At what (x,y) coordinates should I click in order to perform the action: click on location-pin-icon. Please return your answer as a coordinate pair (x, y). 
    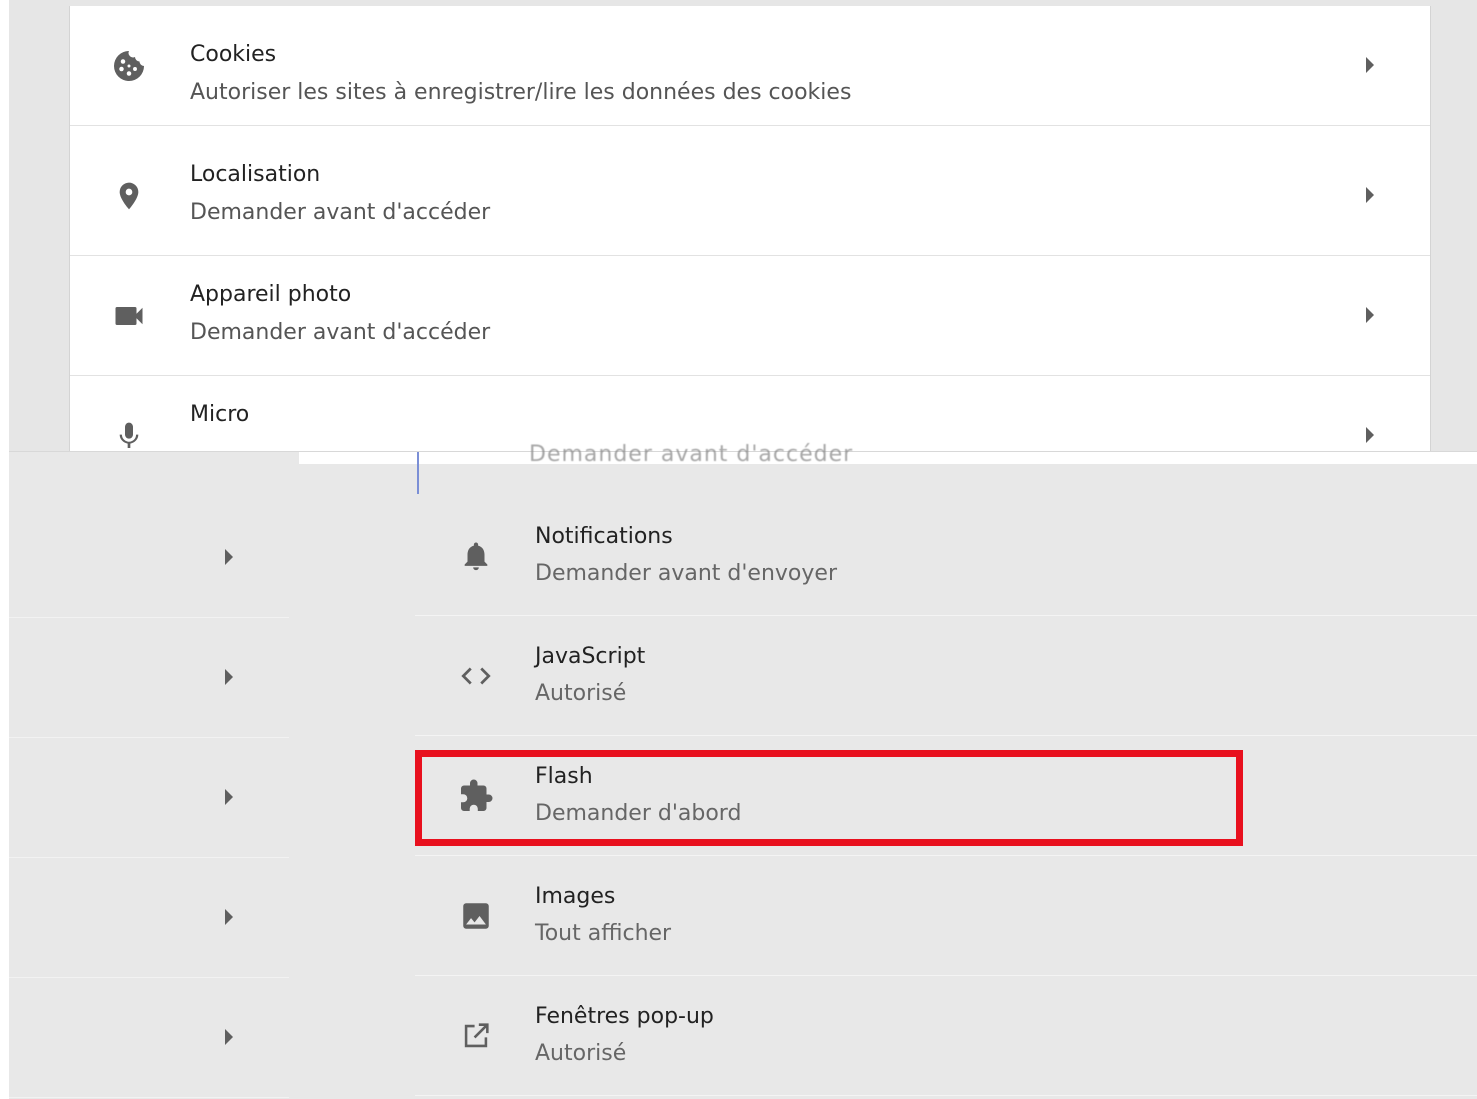
    Looking at the image, I should click on (129, 196).